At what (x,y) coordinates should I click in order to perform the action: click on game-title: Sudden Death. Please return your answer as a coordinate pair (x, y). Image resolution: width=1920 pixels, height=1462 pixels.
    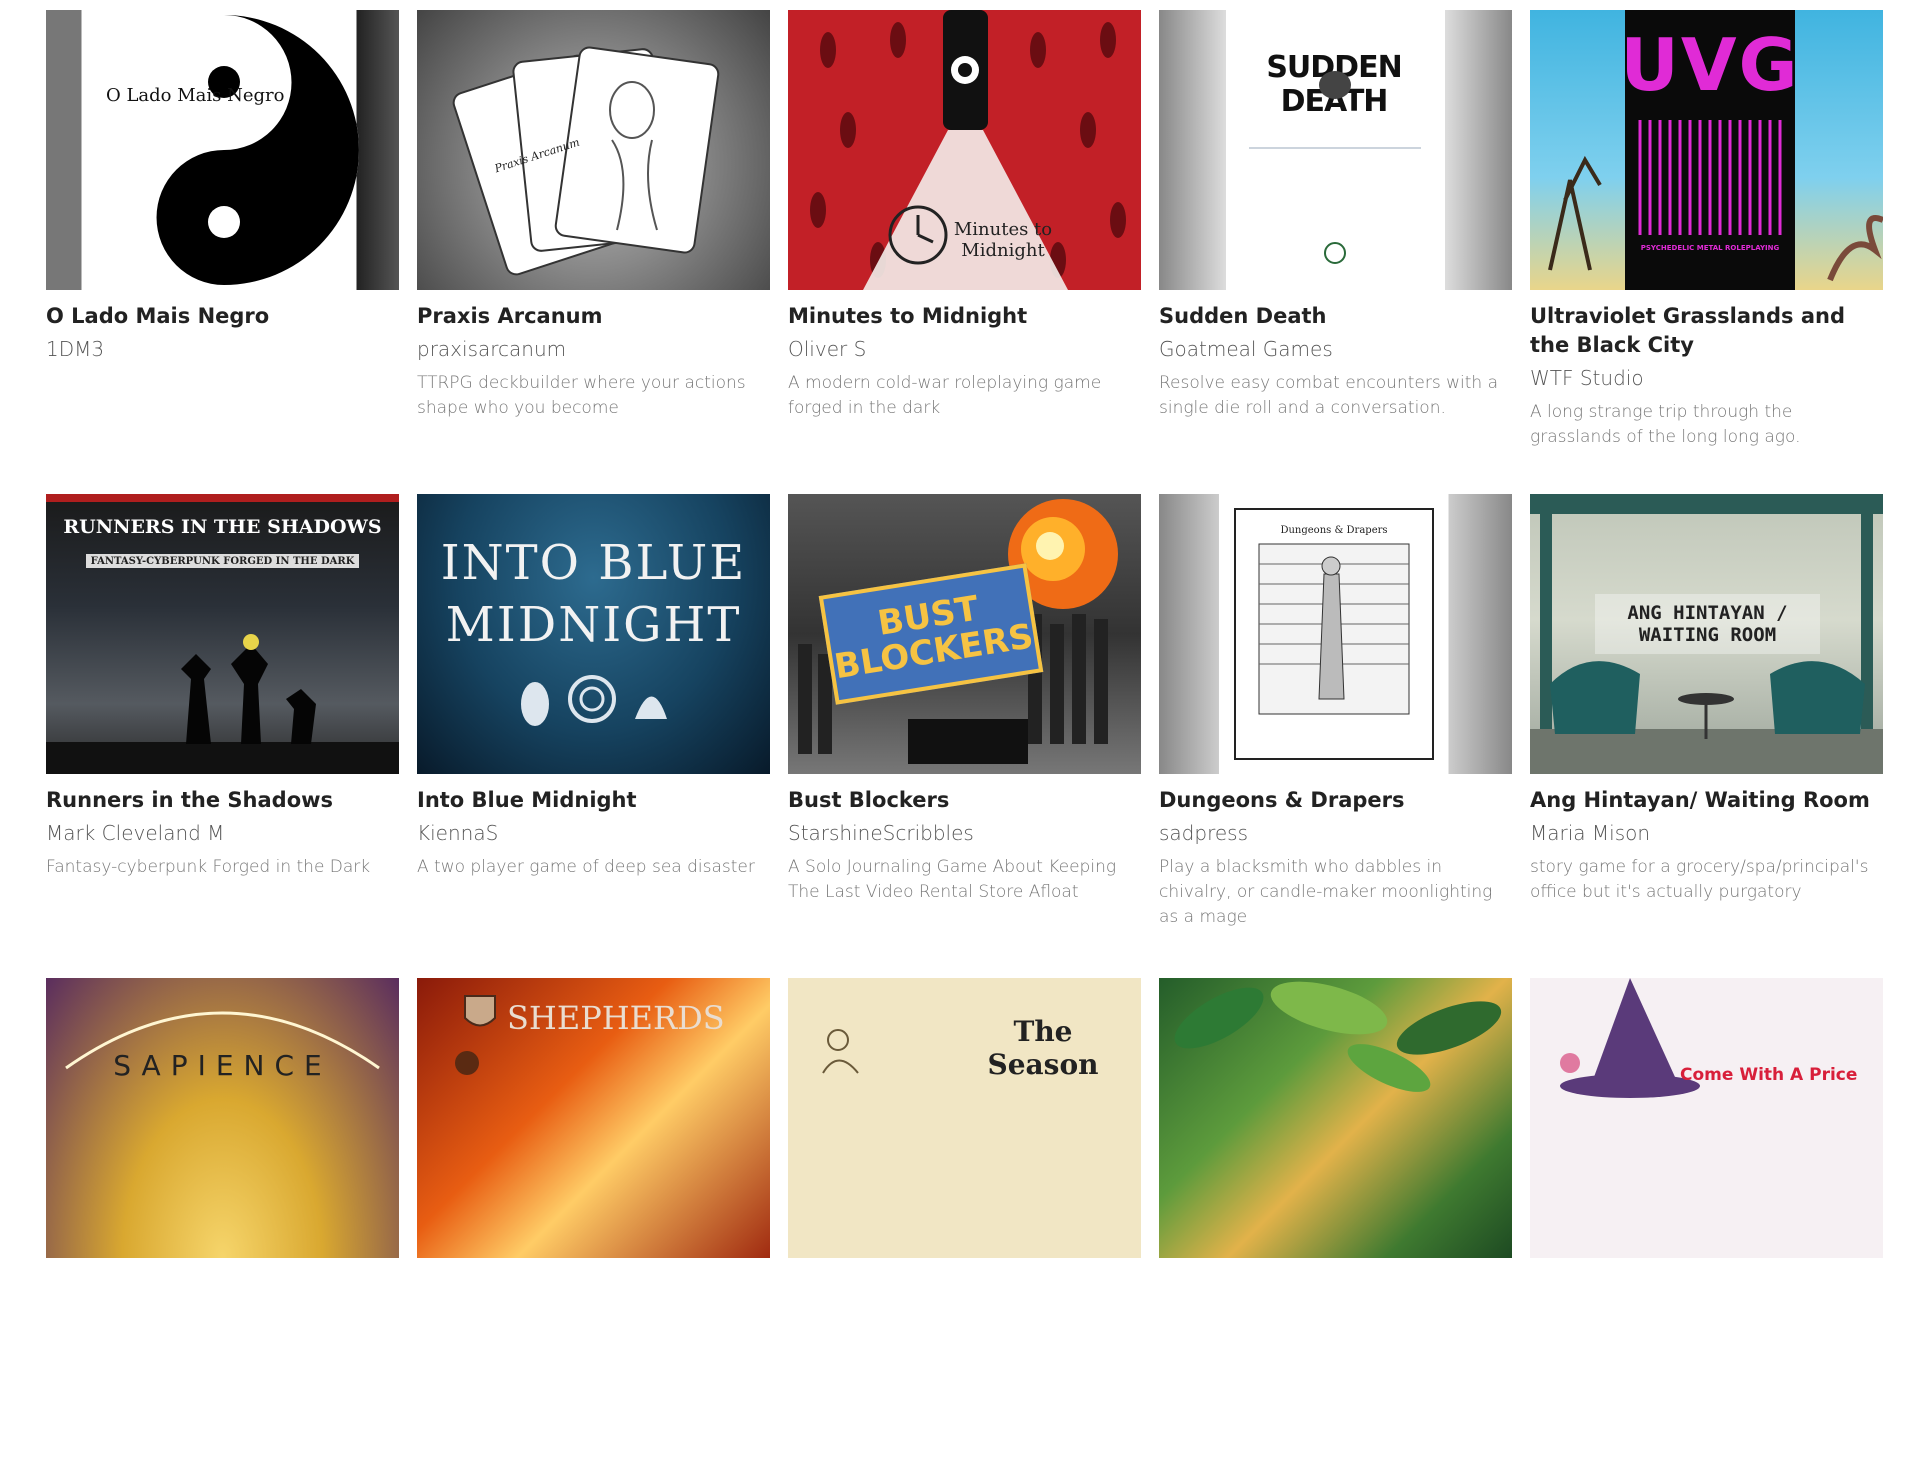
    Looking at the image, I should click on (1335, 316).